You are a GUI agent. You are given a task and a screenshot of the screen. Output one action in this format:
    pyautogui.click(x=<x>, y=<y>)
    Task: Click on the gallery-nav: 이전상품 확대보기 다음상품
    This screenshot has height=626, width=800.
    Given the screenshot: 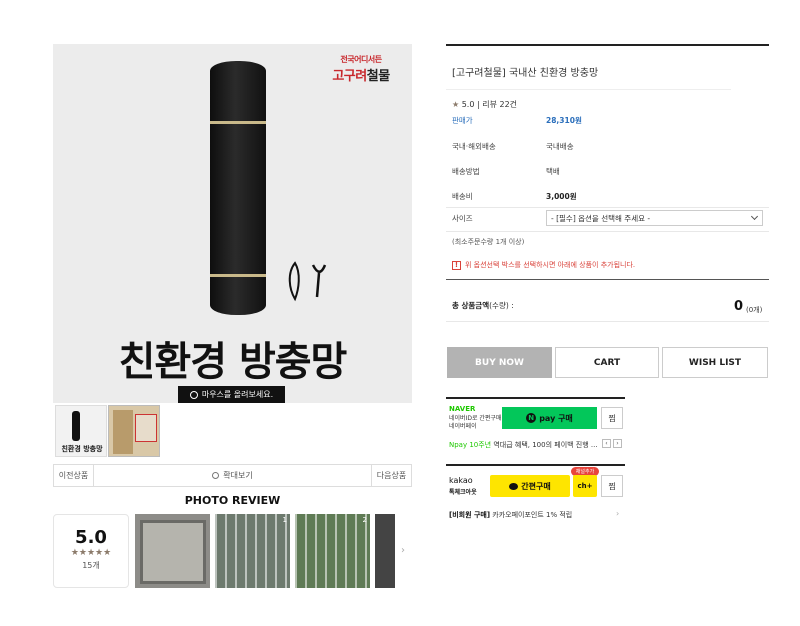 What is the action you would take?
    pyautogui.click(x=232, y=475)
    